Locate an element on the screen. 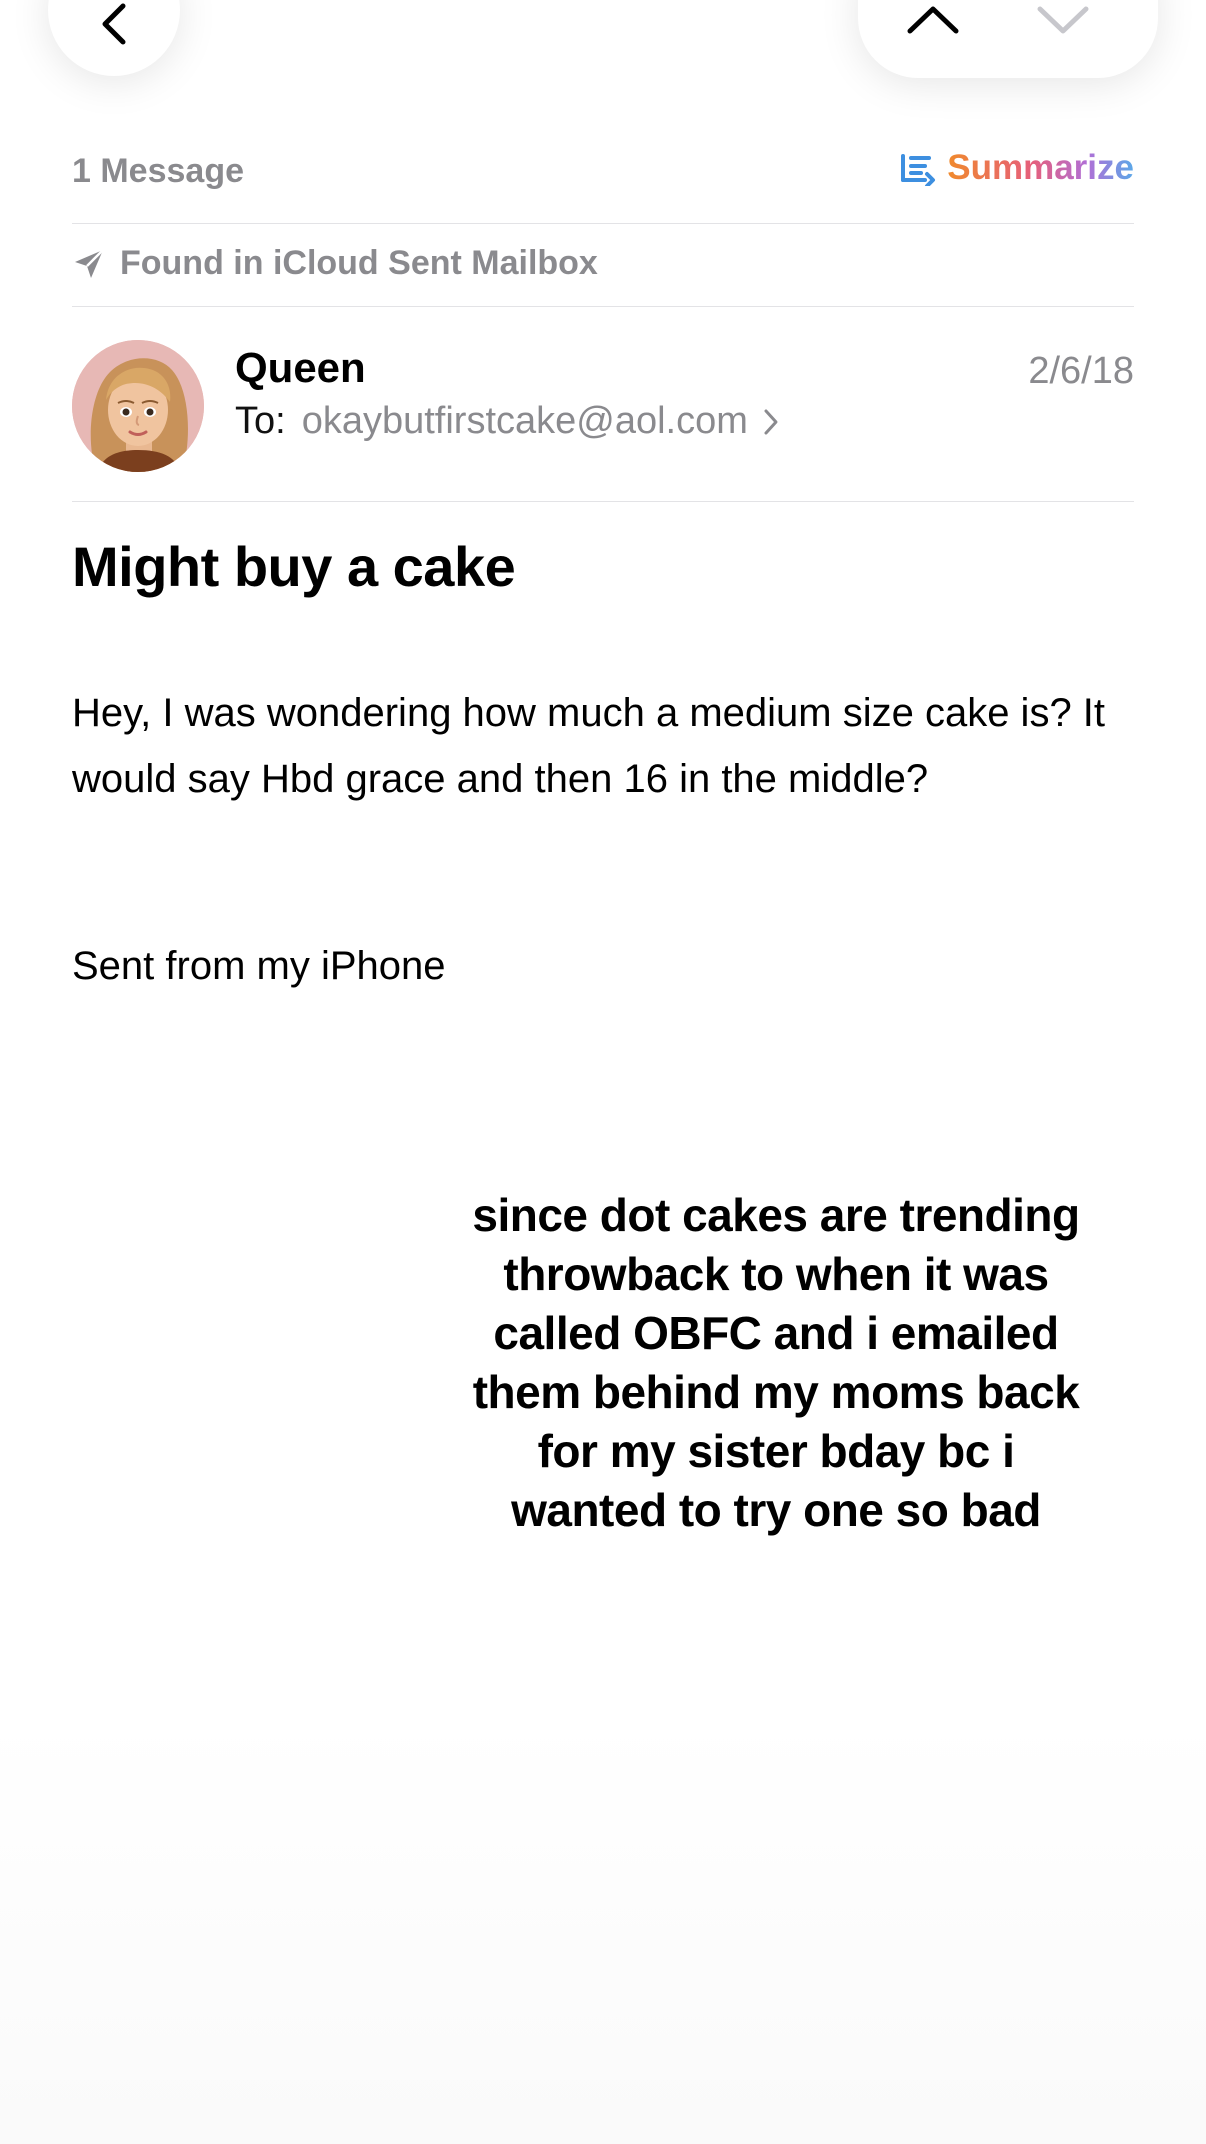 The height and width of the screenshot is (2144, 1206). chevron-up-icon is located at coordinates (933, 20).